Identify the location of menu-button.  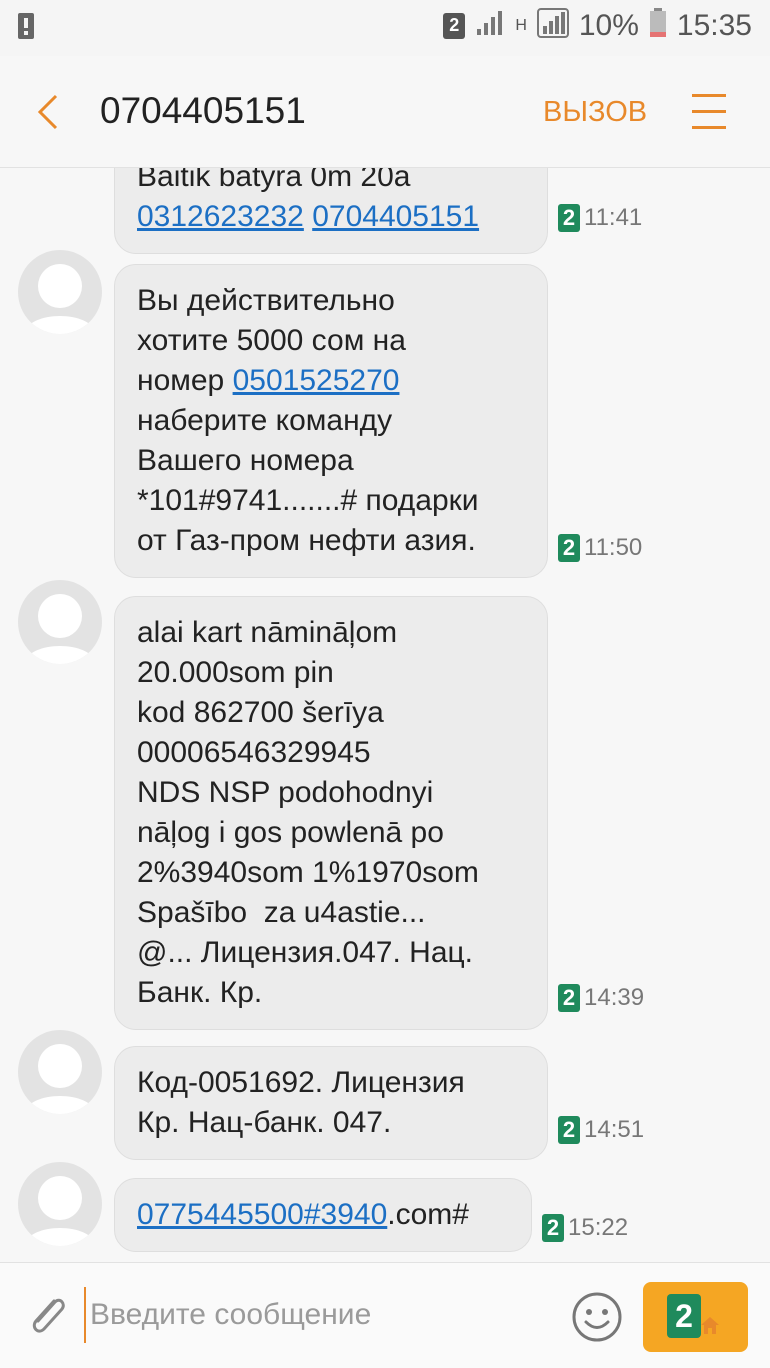
(710, 112).